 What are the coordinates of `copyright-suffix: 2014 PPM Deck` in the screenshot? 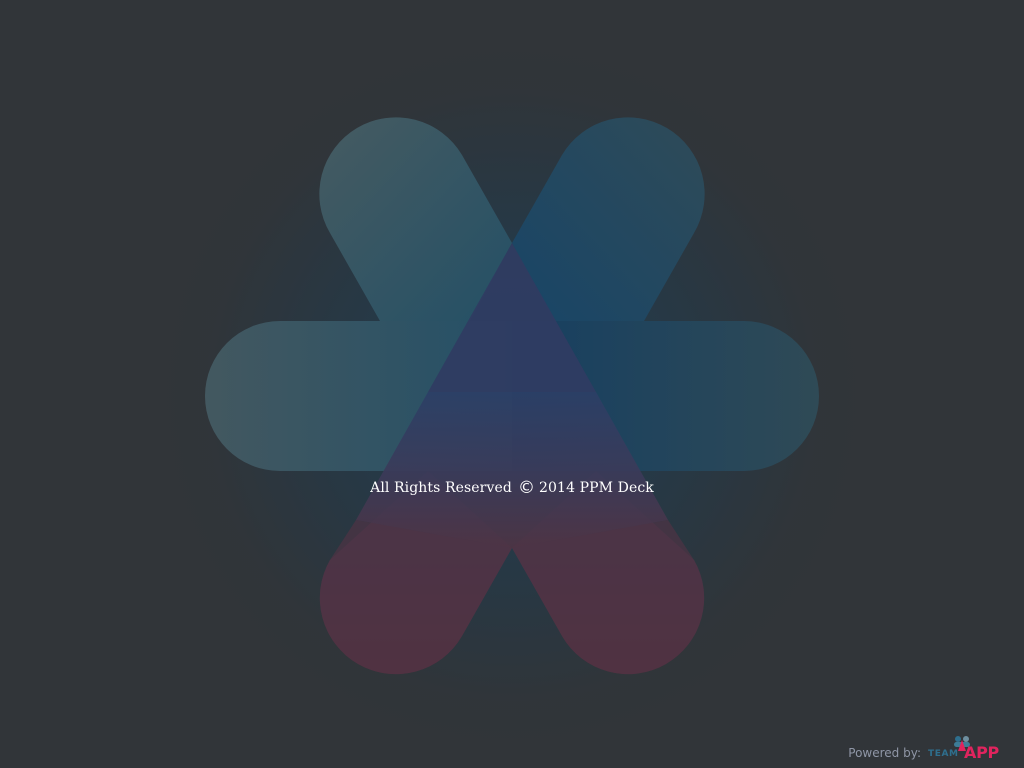 It's located at (596, 488).